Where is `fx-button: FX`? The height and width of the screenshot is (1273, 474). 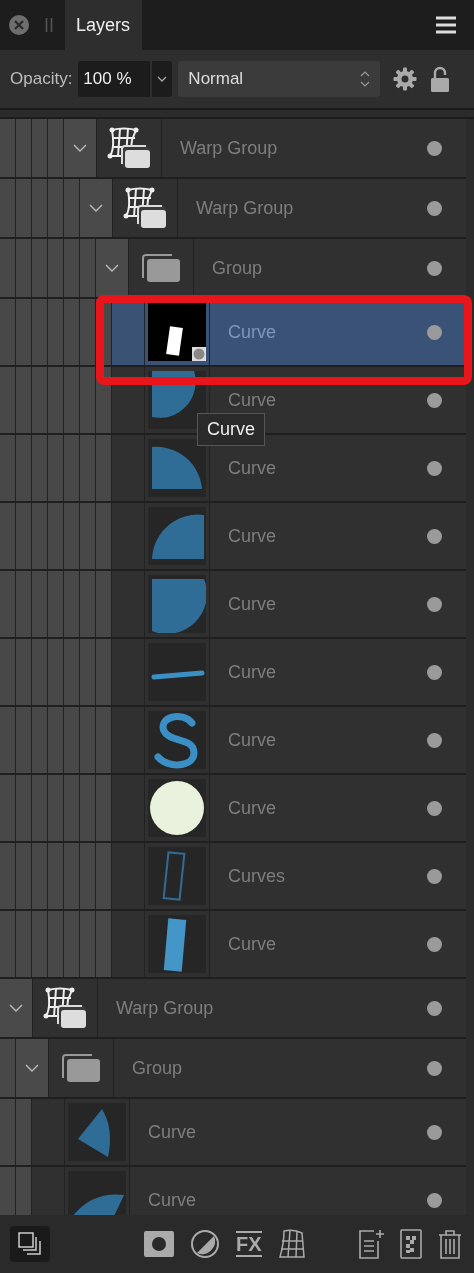
fx-button: FX is located at coordinates (249, 1244).